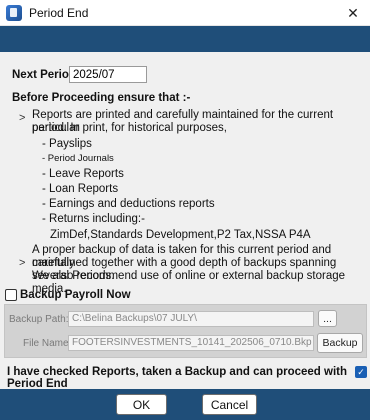  What do you see at coordinates (141, 404) in the screenshot?
I see `ok-button: OK` at bounding box center [141, 404].